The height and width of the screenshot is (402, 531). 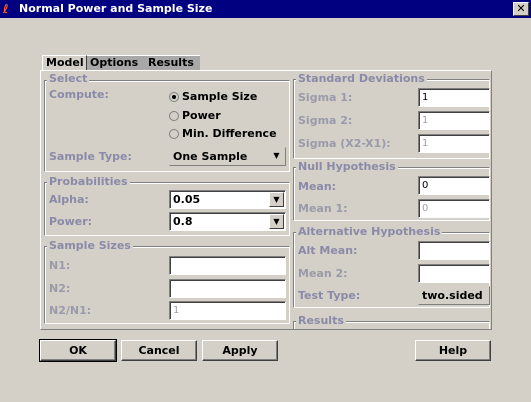 What do you see at coordinates (116, 62) in the screenshot?
I see `tab-options: Options` at bounding box center [116, 62].